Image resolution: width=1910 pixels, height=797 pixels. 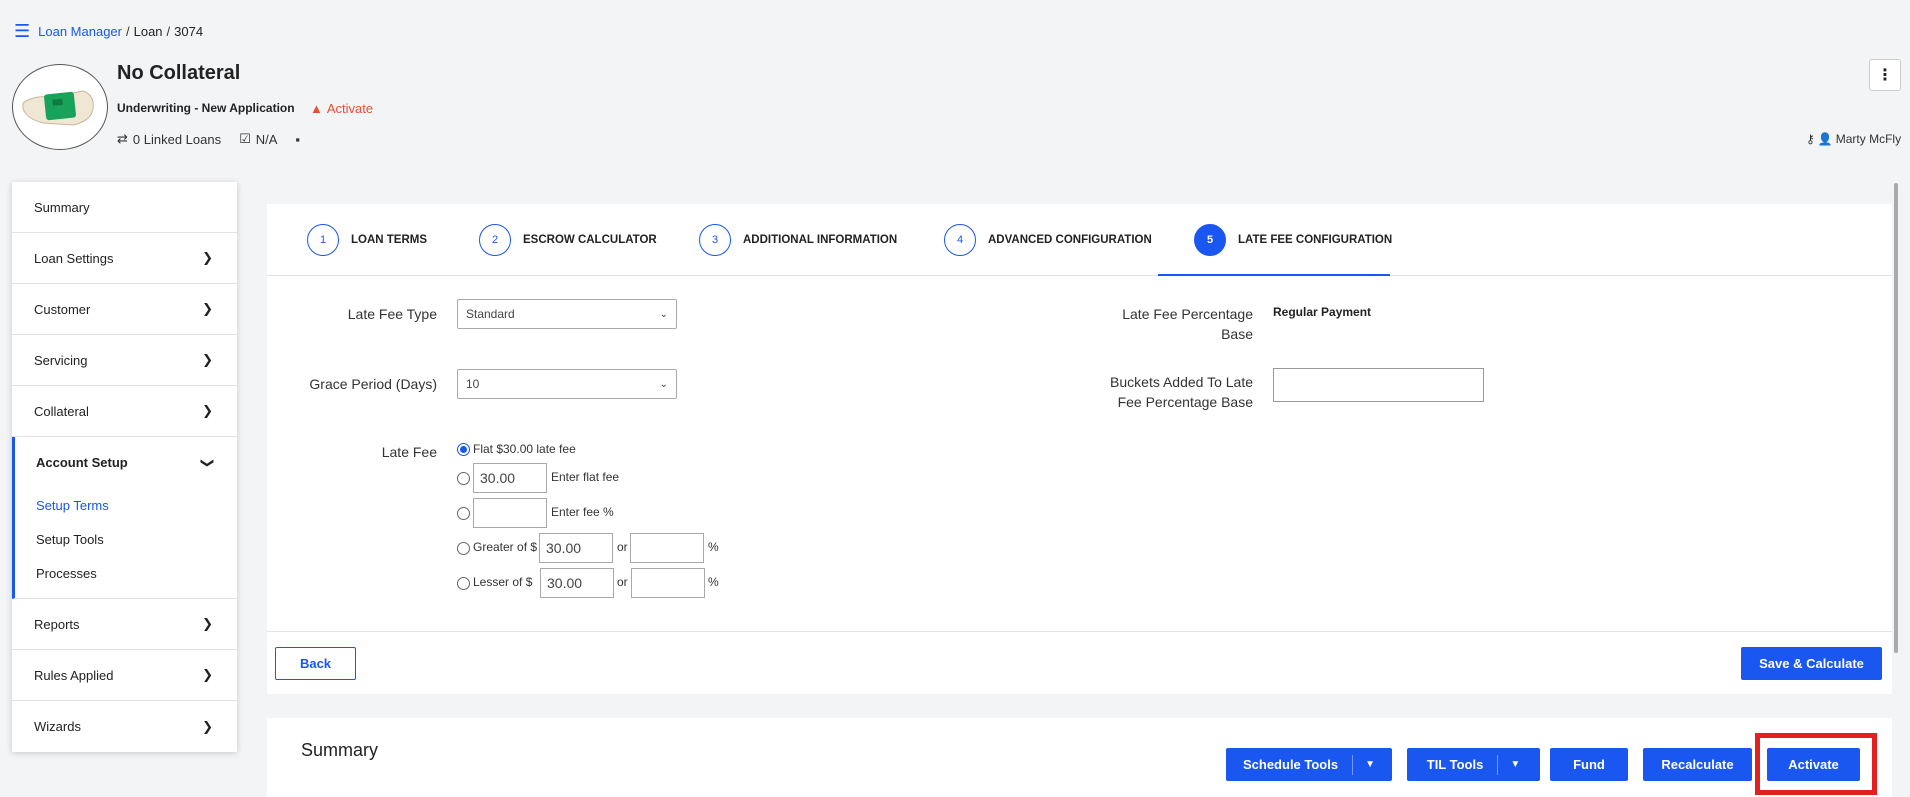 I want to click on tab-additional-information: 3 ADDITIONAL INFORMATION, so click(x=798, y=240).